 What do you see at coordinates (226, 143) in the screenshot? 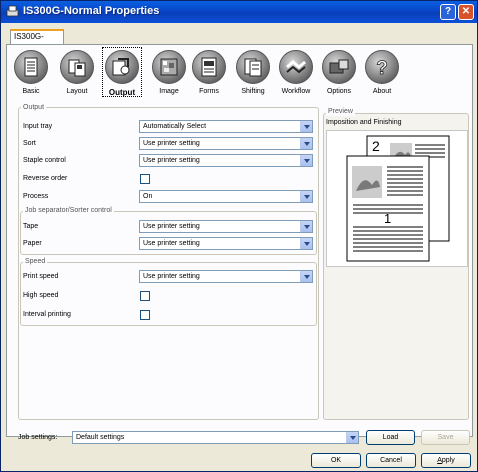
I see `sort-select: Use printer setting` at bounding box center [226, 143].